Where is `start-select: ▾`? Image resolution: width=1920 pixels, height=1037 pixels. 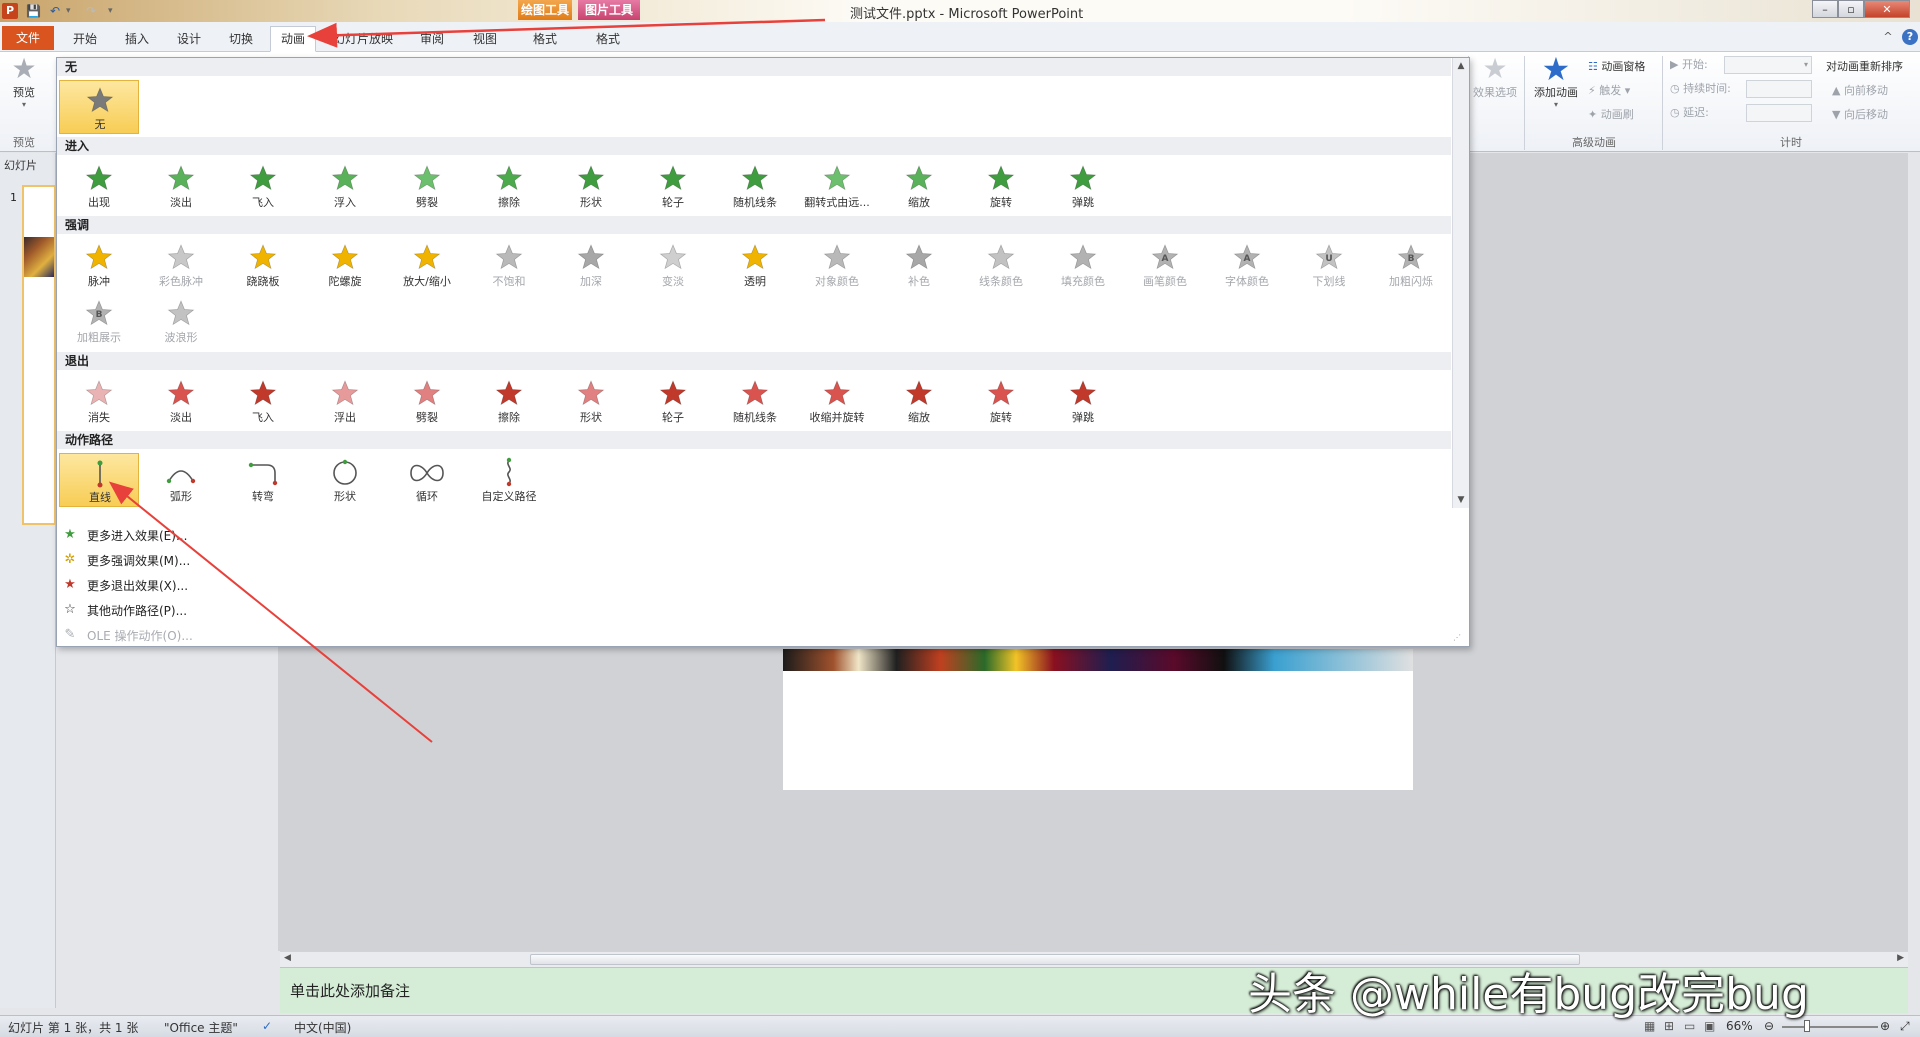
start-select: ▾ is located at coordinates (1768, 65).